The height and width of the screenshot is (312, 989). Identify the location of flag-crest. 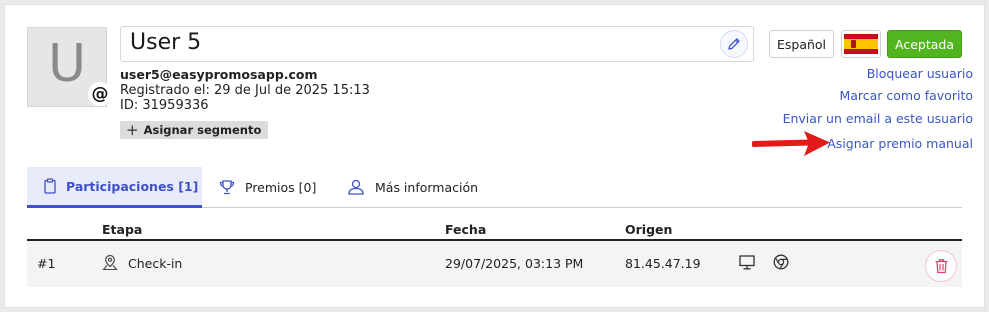
(853, 44).